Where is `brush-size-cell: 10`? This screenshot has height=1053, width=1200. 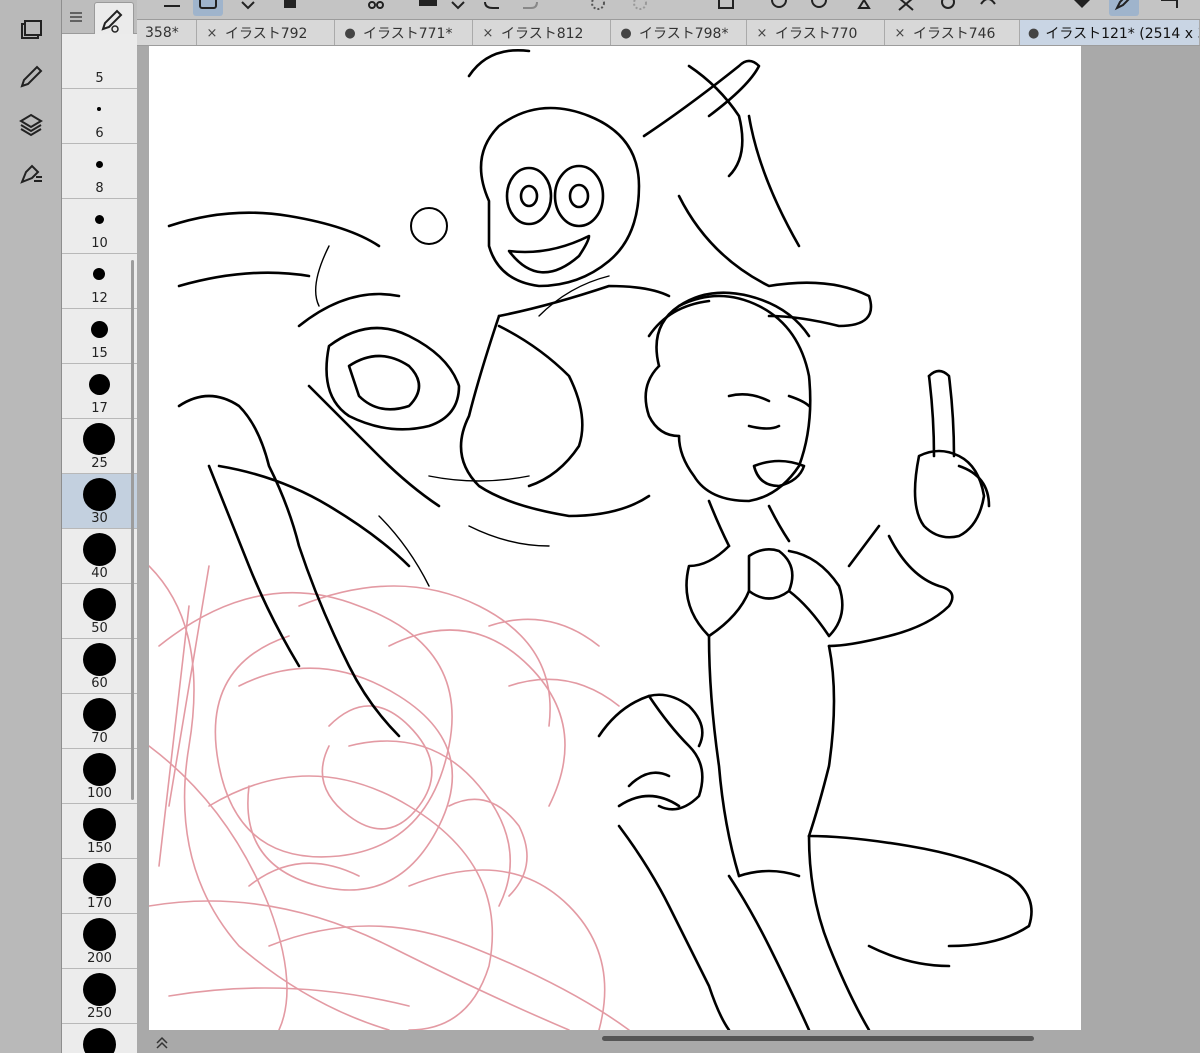
brush-size-cell: 10 is located at coordinates (99, 226).